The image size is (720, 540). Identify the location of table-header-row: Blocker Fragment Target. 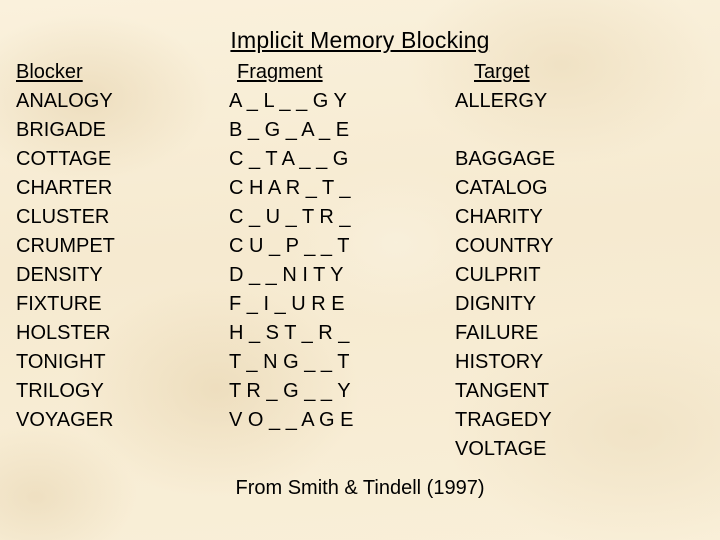
(360, 72).